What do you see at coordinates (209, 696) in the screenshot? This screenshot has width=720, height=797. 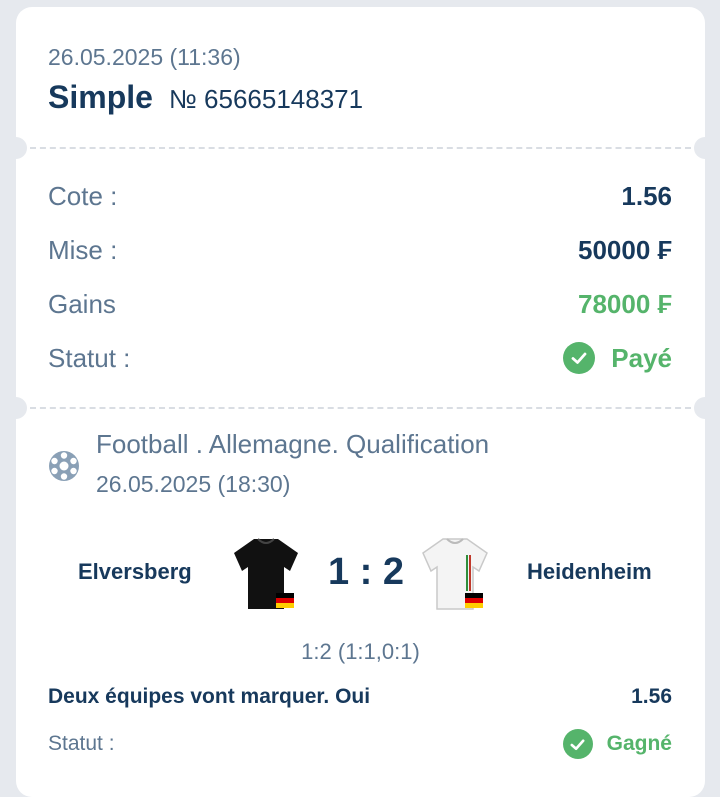 I see `selection-label: Deux équipes vont marquer. Oui` at bounding box center [209, 696].